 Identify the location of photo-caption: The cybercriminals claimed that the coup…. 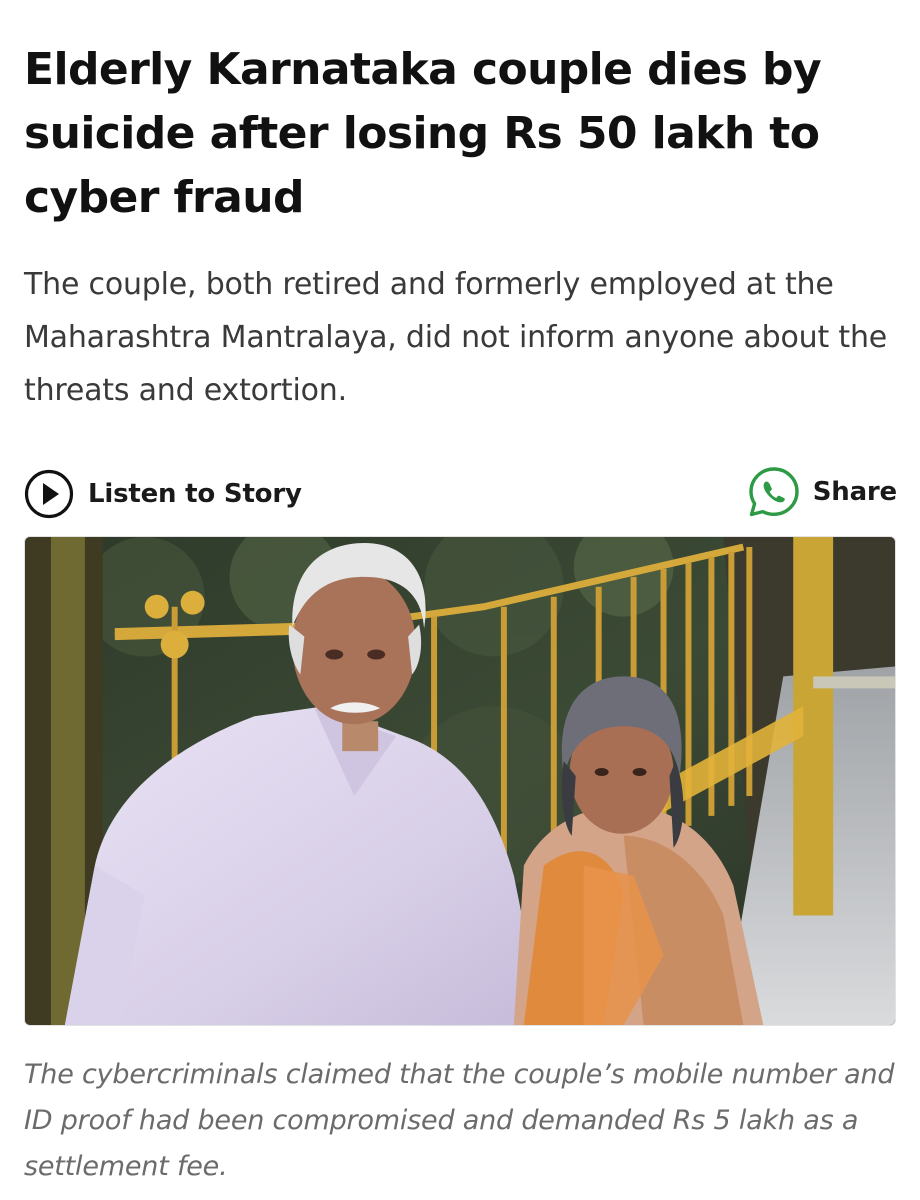
(459, 1120).